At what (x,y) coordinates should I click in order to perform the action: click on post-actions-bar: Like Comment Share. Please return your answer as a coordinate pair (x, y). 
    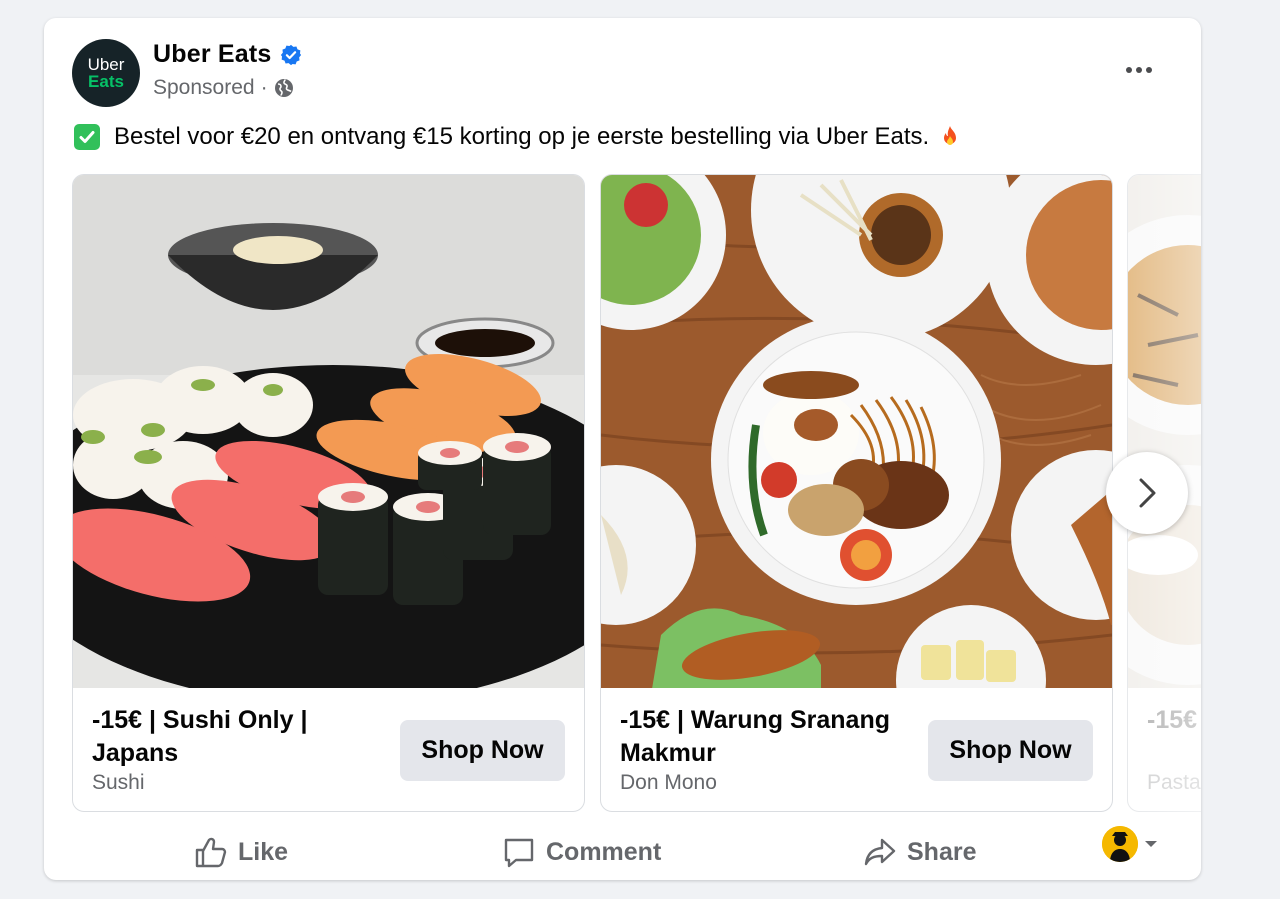
    Looking at the image, I should click on (622, 852).